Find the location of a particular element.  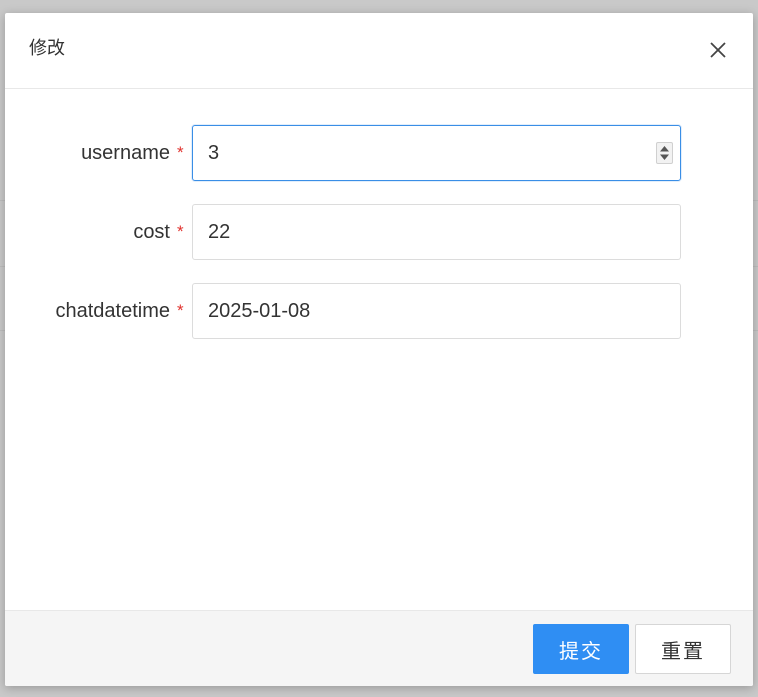

field-label-chatdatetime: chatdatetime is located at coordinates (112, 310).